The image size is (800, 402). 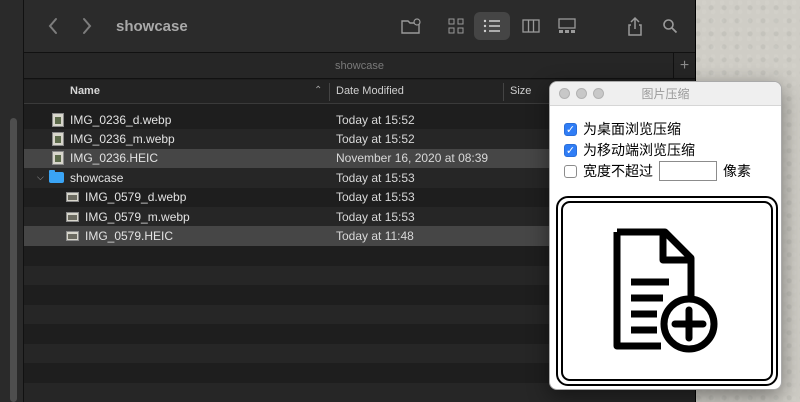 I want to click on column-view-button, so click(x=531, y=26).